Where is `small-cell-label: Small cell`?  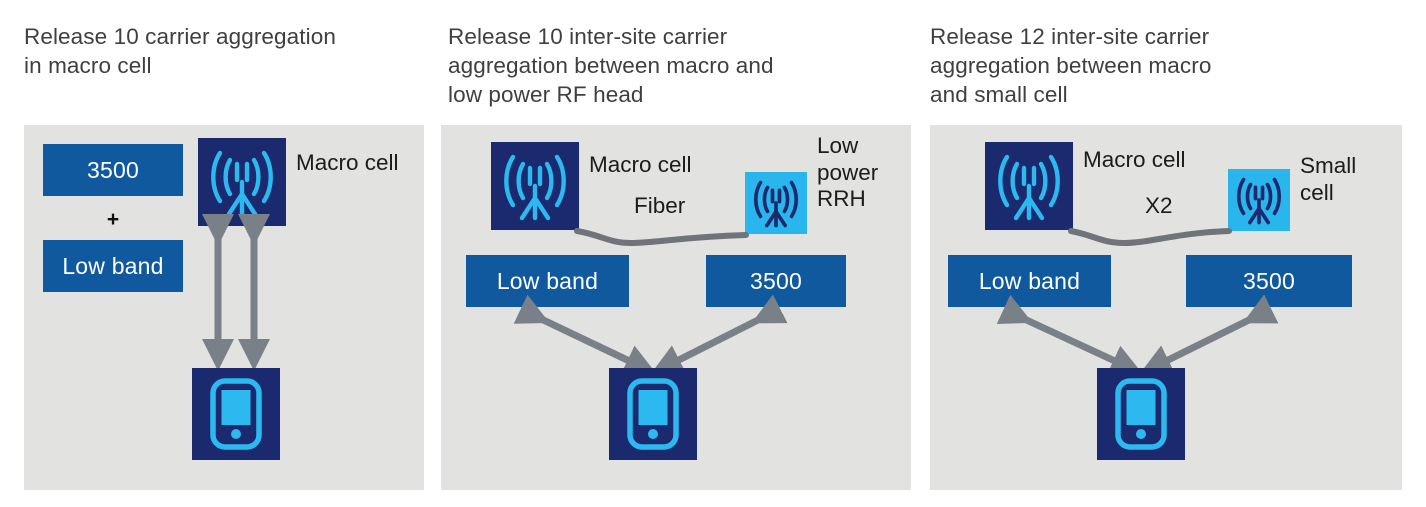
small-cell-label: Small cell is located at coordinates (1328, 179).